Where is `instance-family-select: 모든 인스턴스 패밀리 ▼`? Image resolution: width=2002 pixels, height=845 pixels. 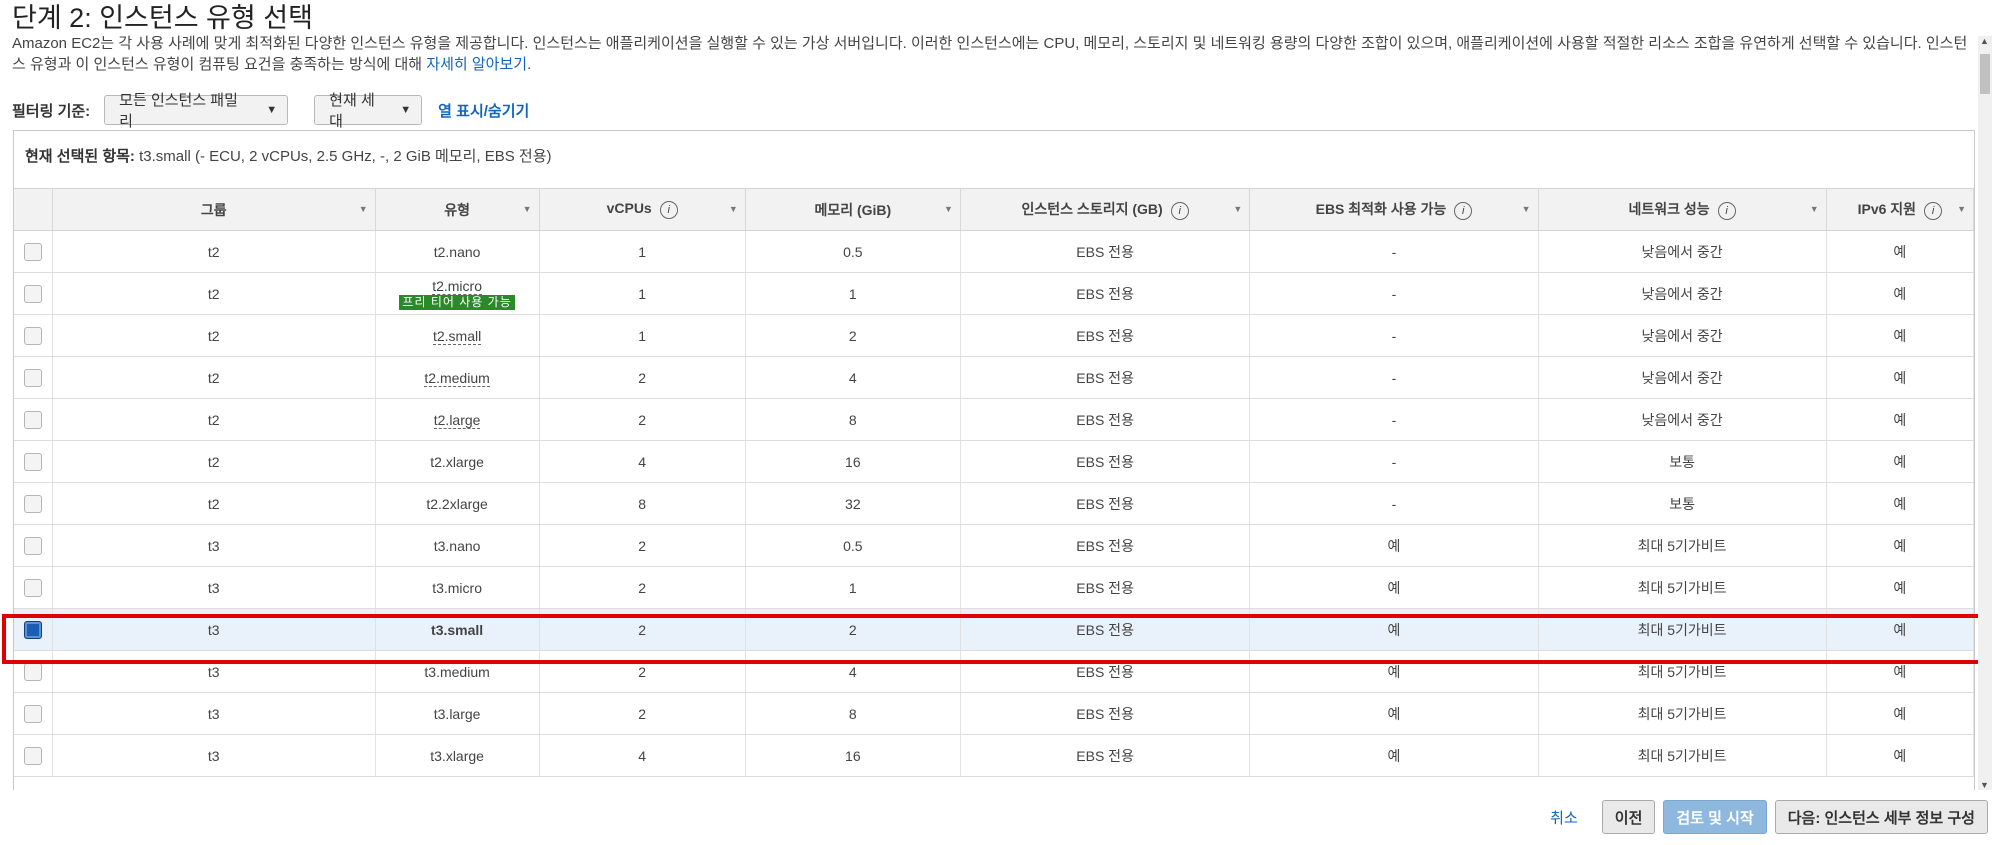 instance-family-select: 모든 인스턴스 패밀리 ▼ is located at coordinates (196, 111).